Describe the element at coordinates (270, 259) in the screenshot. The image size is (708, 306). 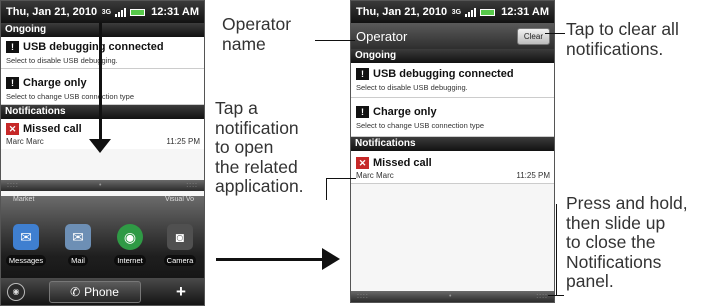
I see `transition-arrow-line` at that location.